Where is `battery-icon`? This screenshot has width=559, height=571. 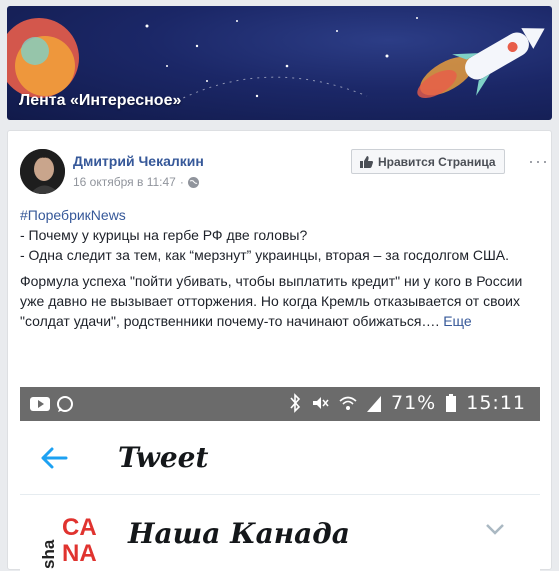 battery-icon is located at coordinates (451, 403).